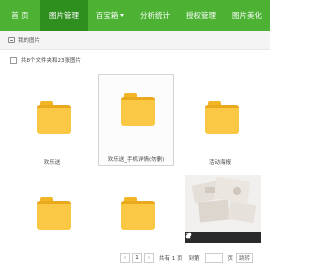  I want to click on chevron-down-icon, so click(122, 15).